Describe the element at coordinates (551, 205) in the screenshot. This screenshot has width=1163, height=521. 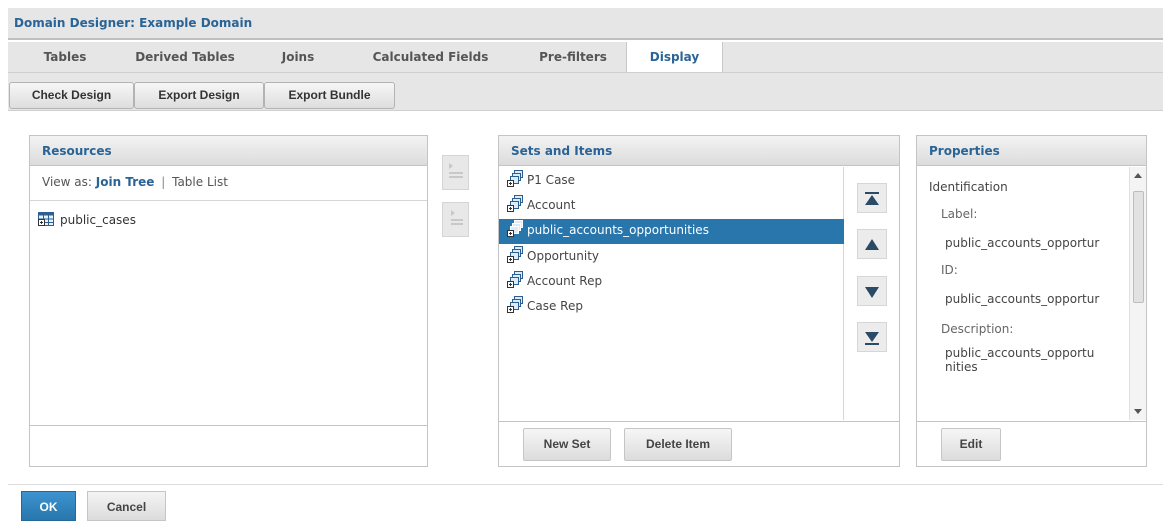
I see `set-item-label: Account` at that location.